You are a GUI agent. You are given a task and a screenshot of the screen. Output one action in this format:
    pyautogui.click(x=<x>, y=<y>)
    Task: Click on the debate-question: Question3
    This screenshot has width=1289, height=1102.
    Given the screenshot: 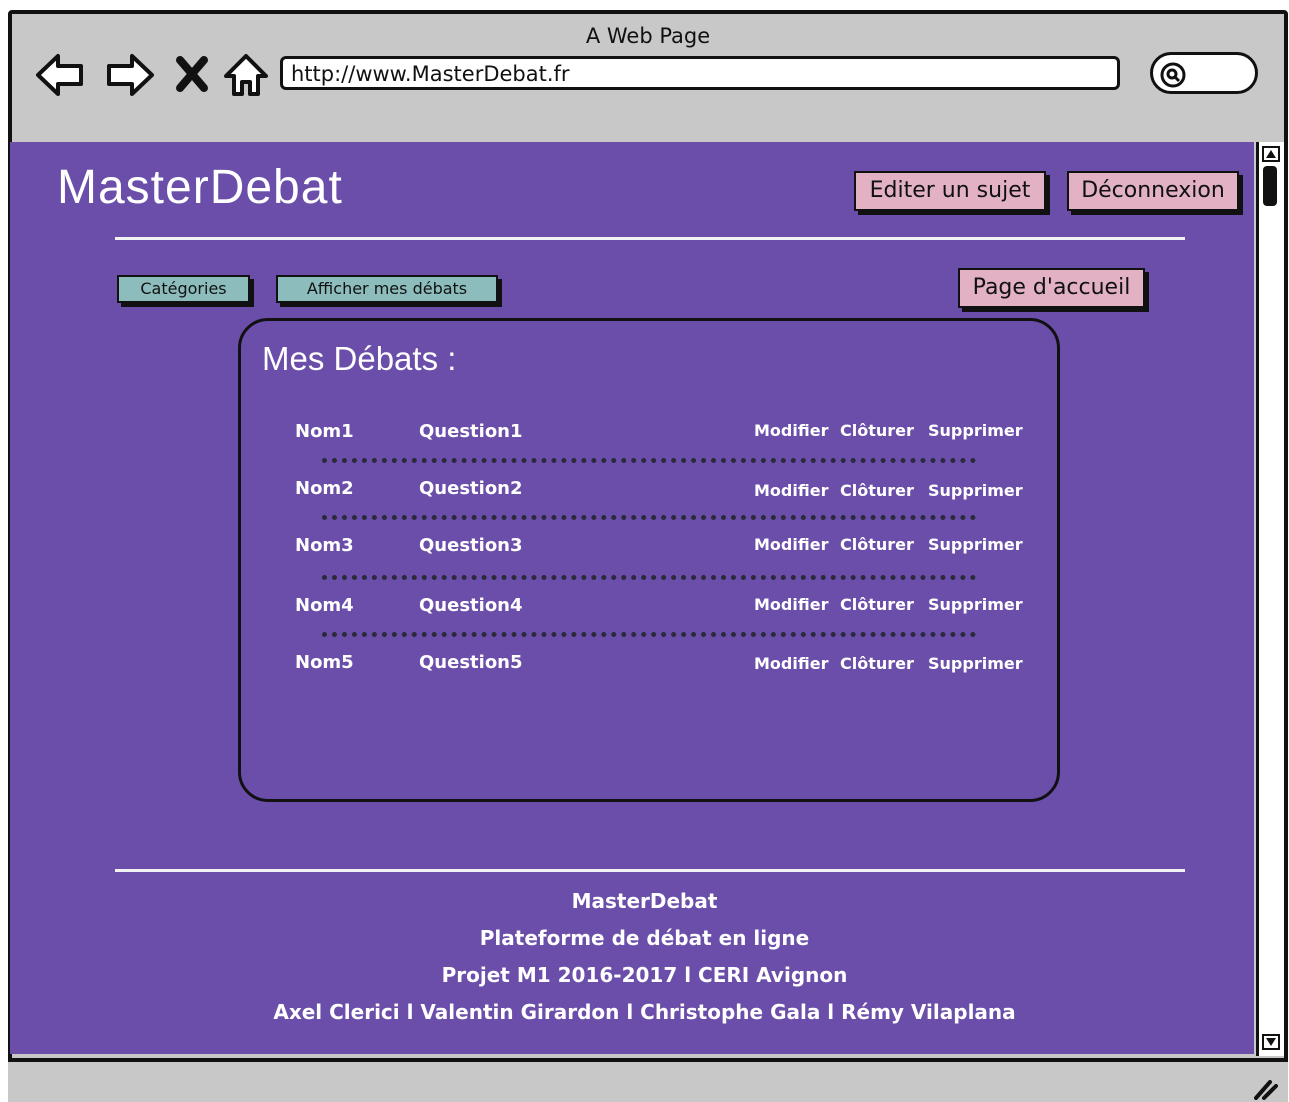 What is the action you would take?
    pyautogui.click(x=471, y=545)
    